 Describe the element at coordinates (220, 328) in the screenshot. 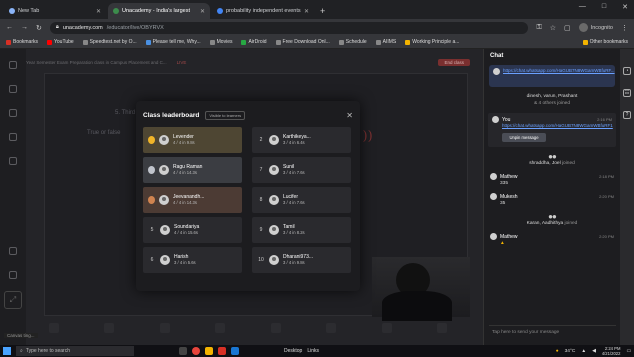

I see `page-nav-icon` at that location.